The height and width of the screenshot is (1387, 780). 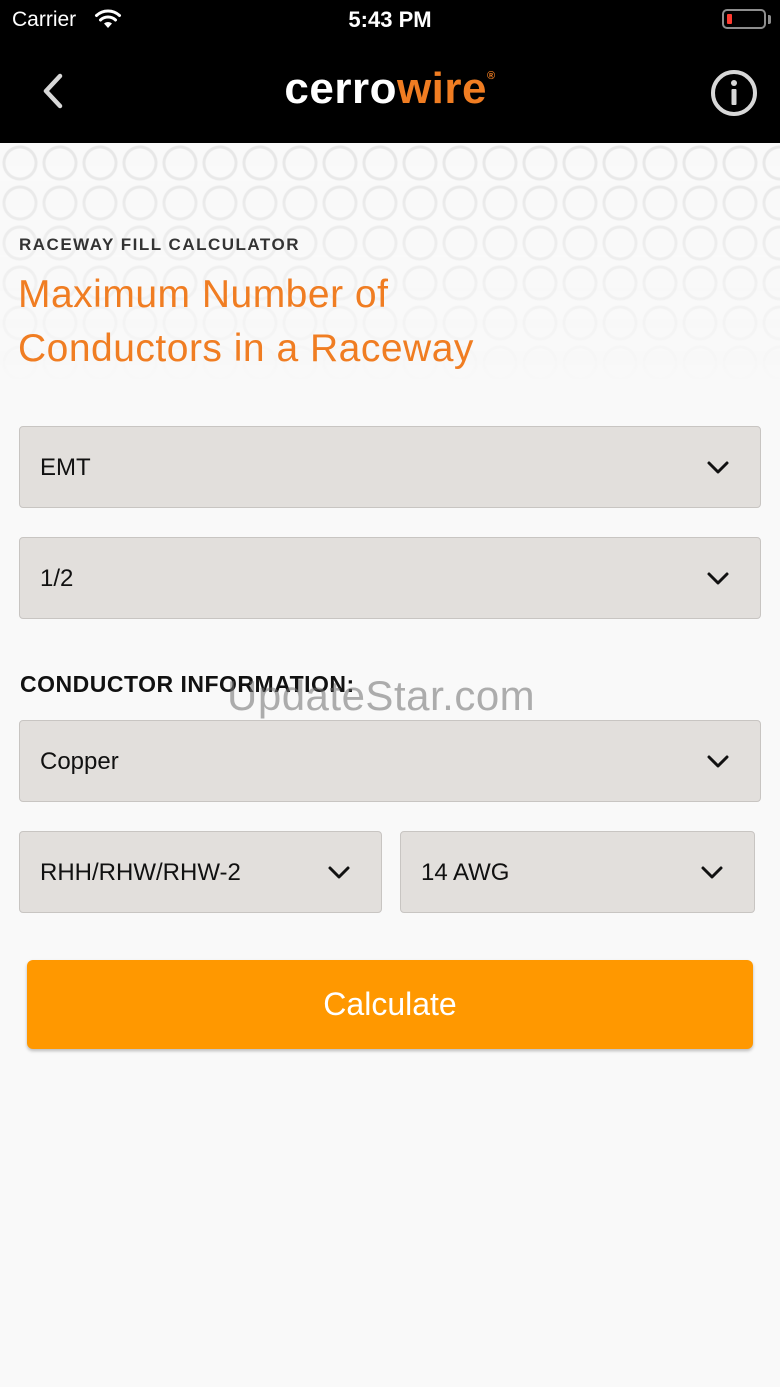 I want to click on info-icon, so click(x=734, y=93).